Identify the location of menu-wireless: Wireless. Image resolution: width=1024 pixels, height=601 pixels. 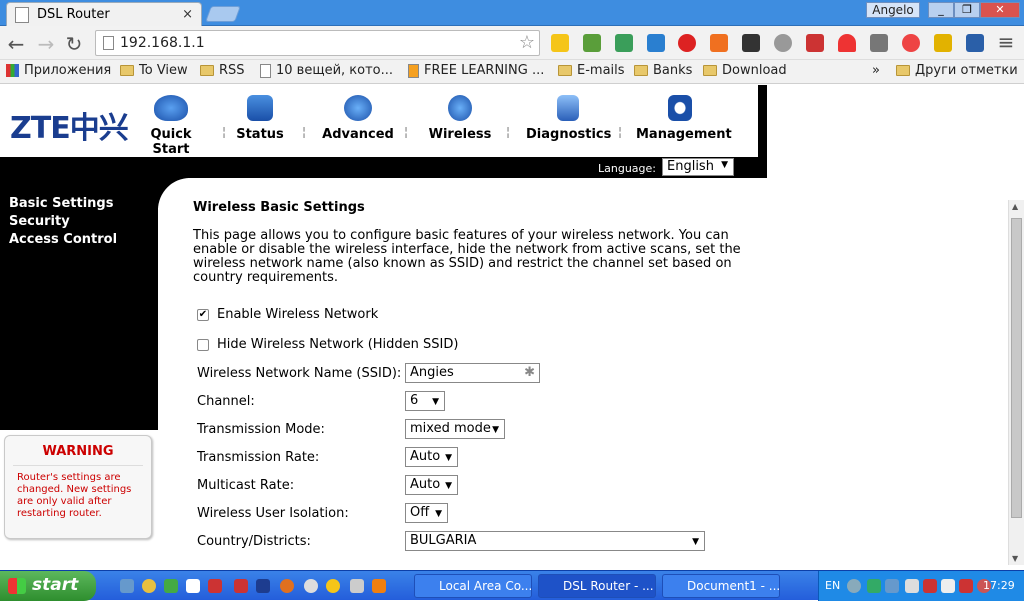
(460, 118).